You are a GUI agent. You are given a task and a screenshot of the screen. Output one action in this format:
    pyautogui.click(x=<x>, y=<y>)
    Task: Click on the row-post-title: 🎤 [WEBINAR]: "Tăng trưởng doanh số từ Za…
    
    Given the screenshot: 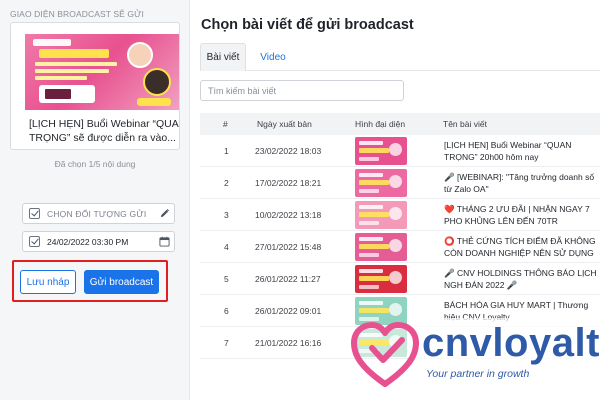 What is the action you would take?
    pyautogui.click(x=519, y=183)
    